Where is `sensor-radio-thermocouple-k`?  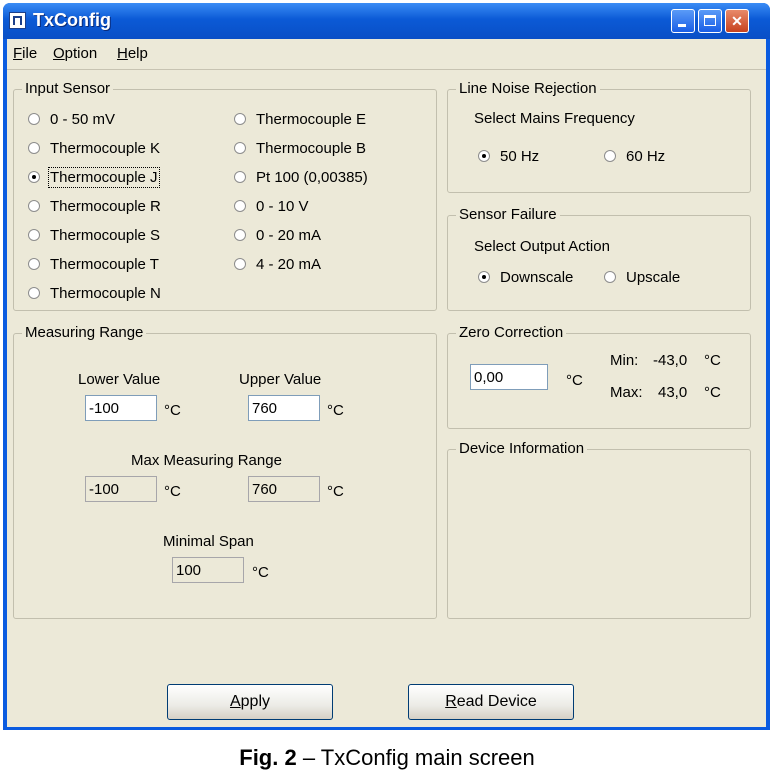 sensor-radio-thermocouple-k is located at coordinates (34, 148).